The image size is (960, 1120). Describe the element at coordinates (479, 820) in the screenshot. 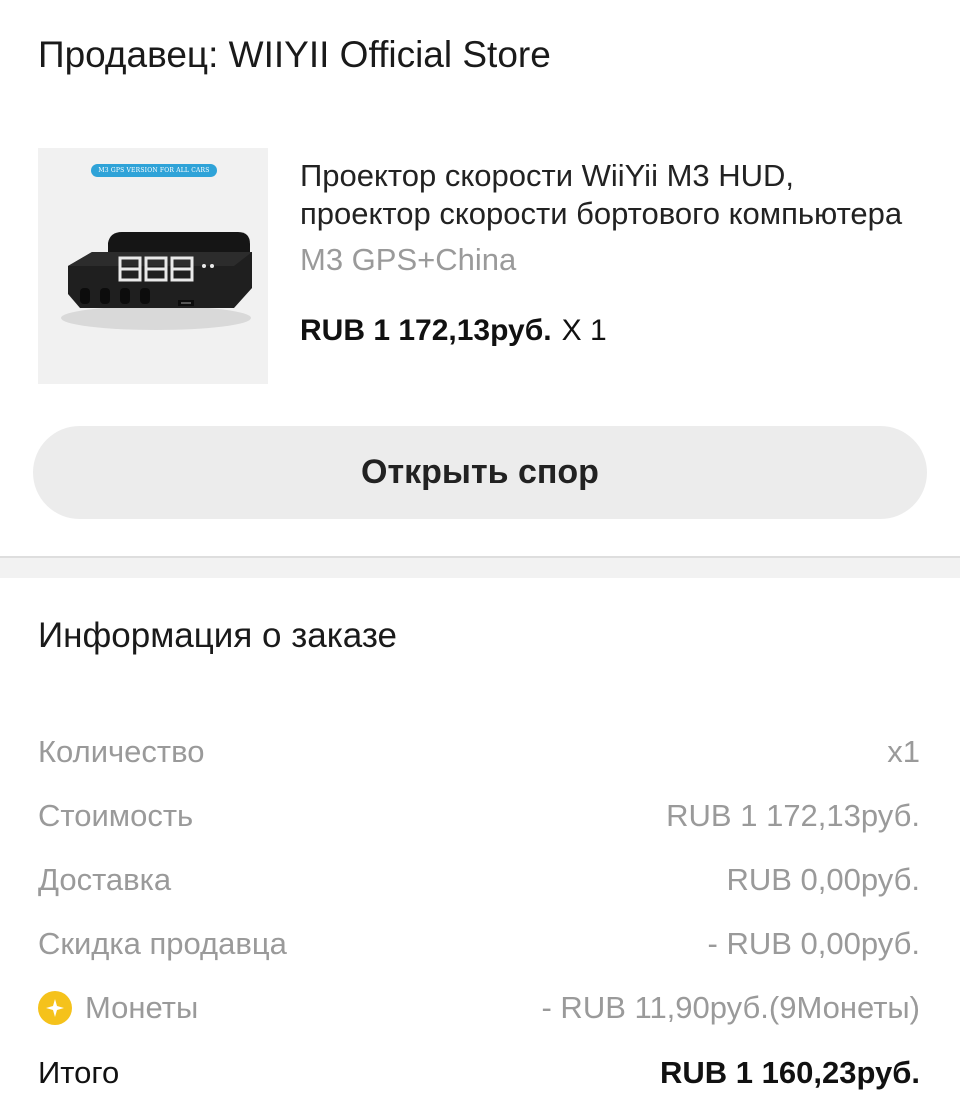

I see `order-info-row-cost: Стоимость RUB 1 172,13руб.` at that location.